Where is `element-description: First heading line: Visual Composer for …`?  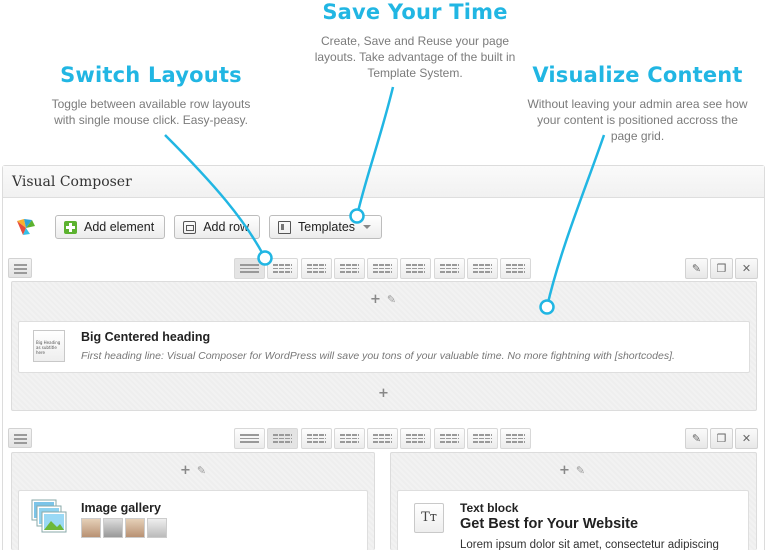
element-description: First heading line: Visual Composer for … is located at coordinates (378, 356).